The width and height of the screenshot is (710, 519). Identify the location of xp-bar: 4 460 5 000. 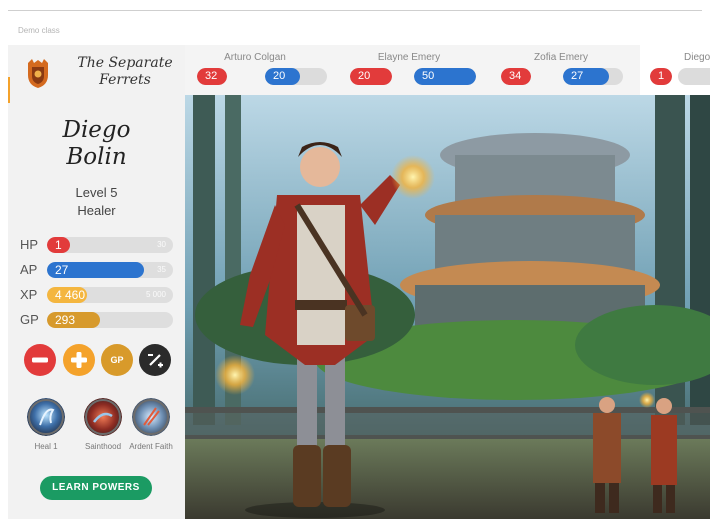
(110, 295).